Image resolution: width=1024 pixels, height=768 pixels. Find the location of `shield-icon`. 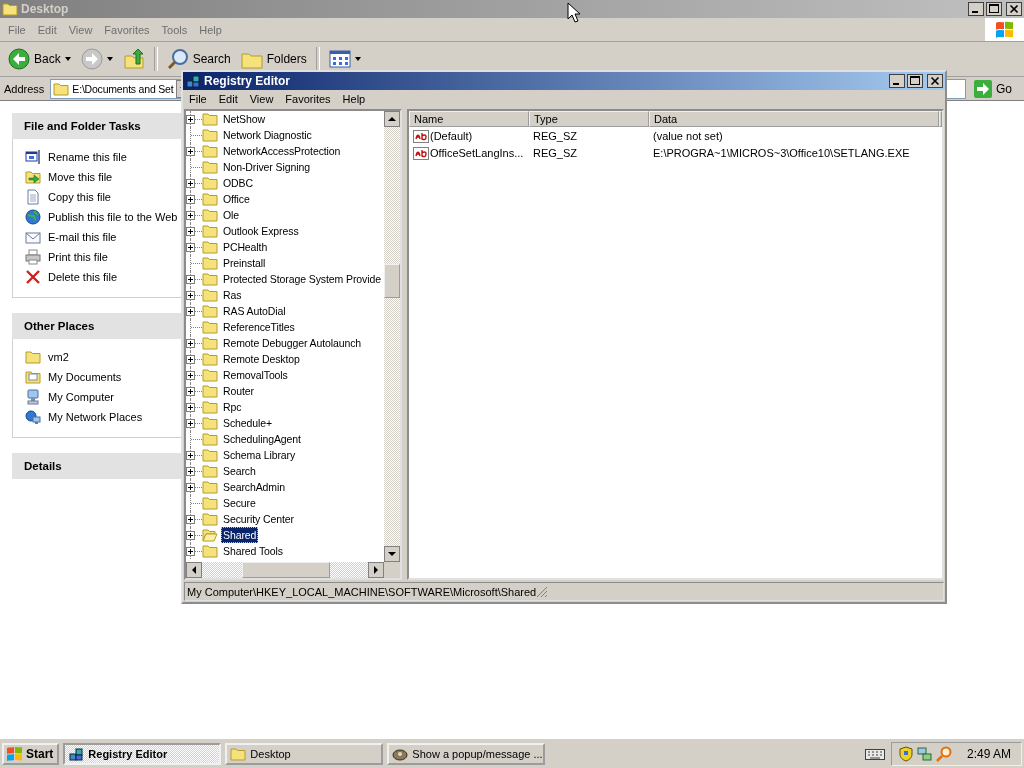

shield-icon is located at coordinates (905, 753).